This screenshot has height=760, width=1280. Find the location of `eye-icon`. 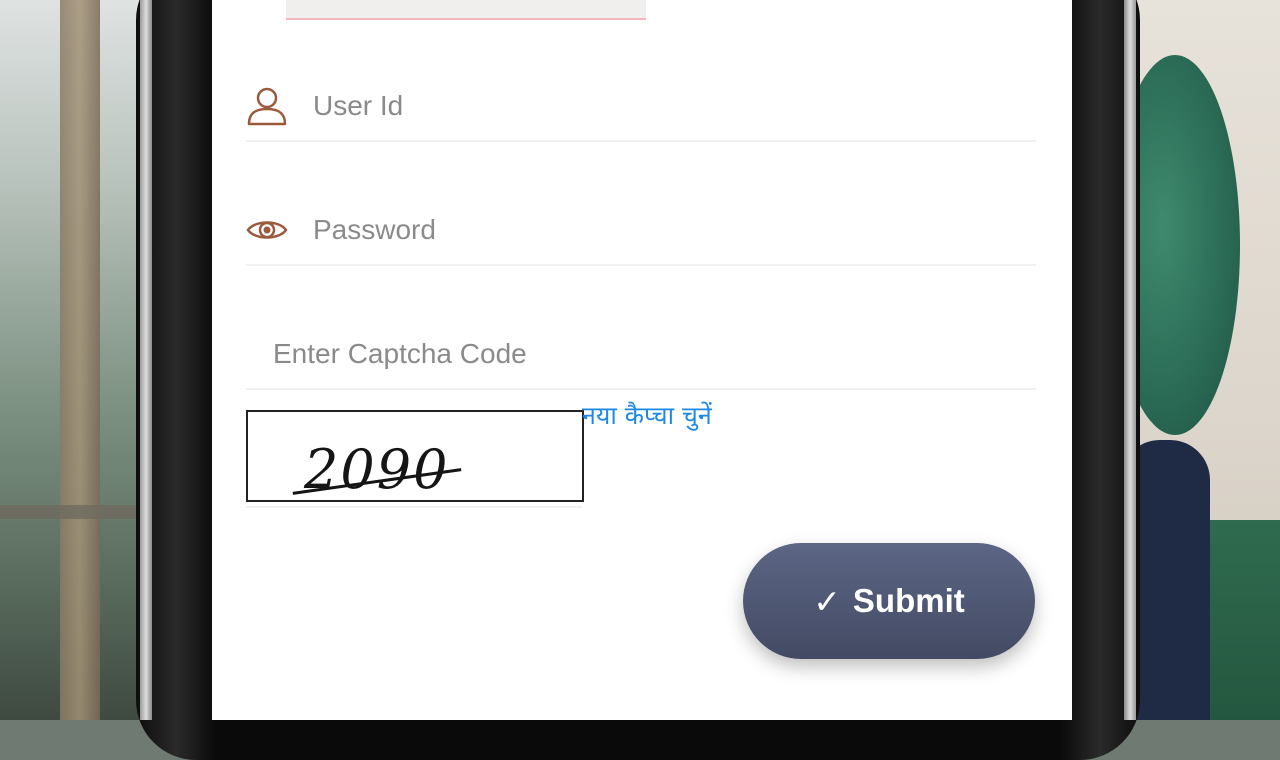

eye-icon is located at coordinates (267, 230).